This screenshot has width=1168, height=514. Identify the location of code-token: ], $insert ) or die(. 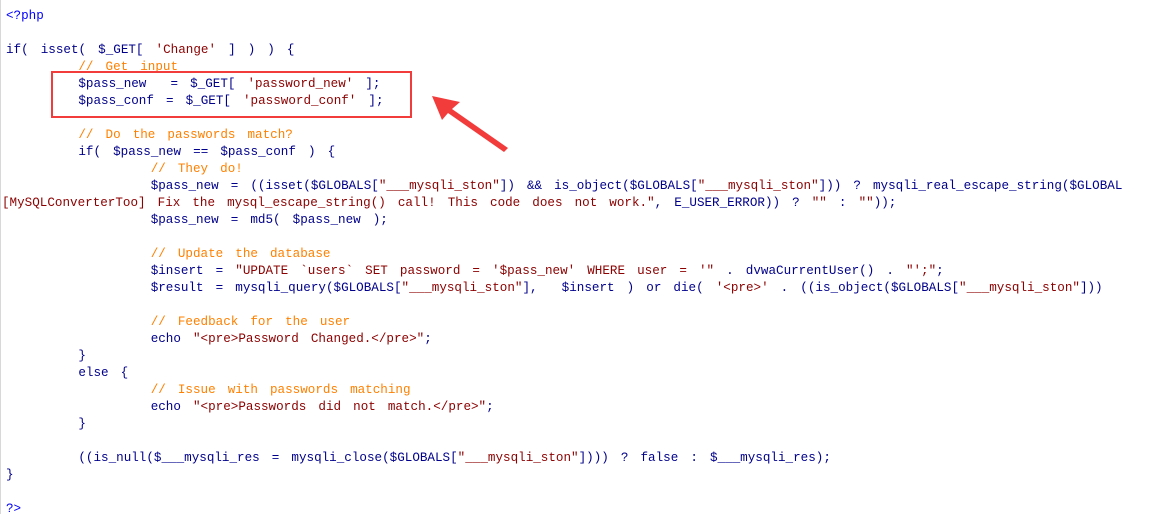
(619, 288).